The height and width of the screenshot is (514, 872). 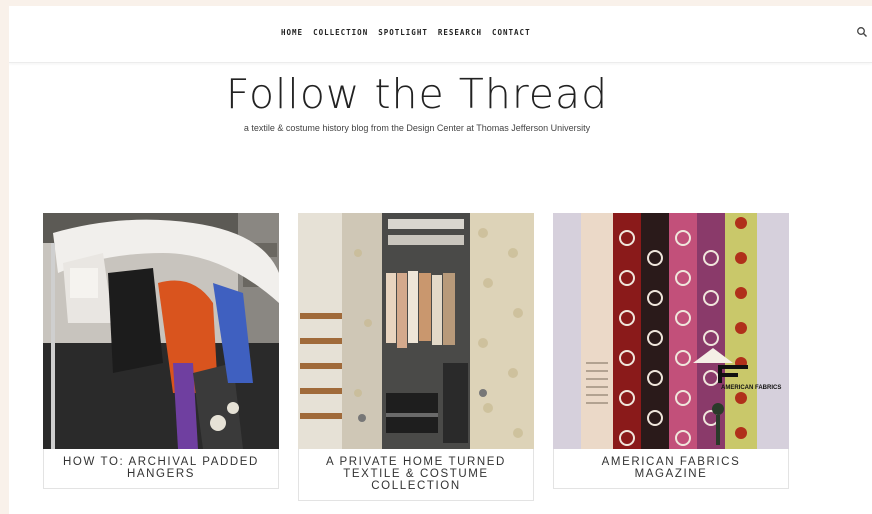 What do you see at coordinates (161, 331) in the screenshot?
I see `post-thumbnail-hangers` at bounding box center [161, 331].